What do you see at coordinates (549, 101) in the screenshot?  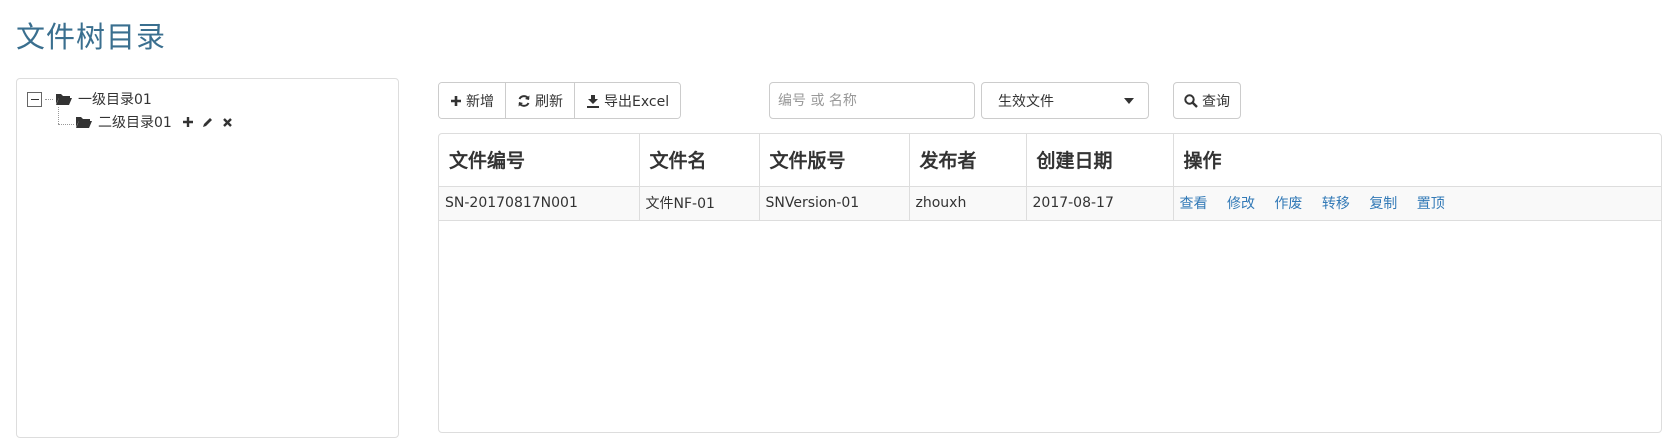 I see `refresh-button-label: 刷新` at bounding box center [549, 101].